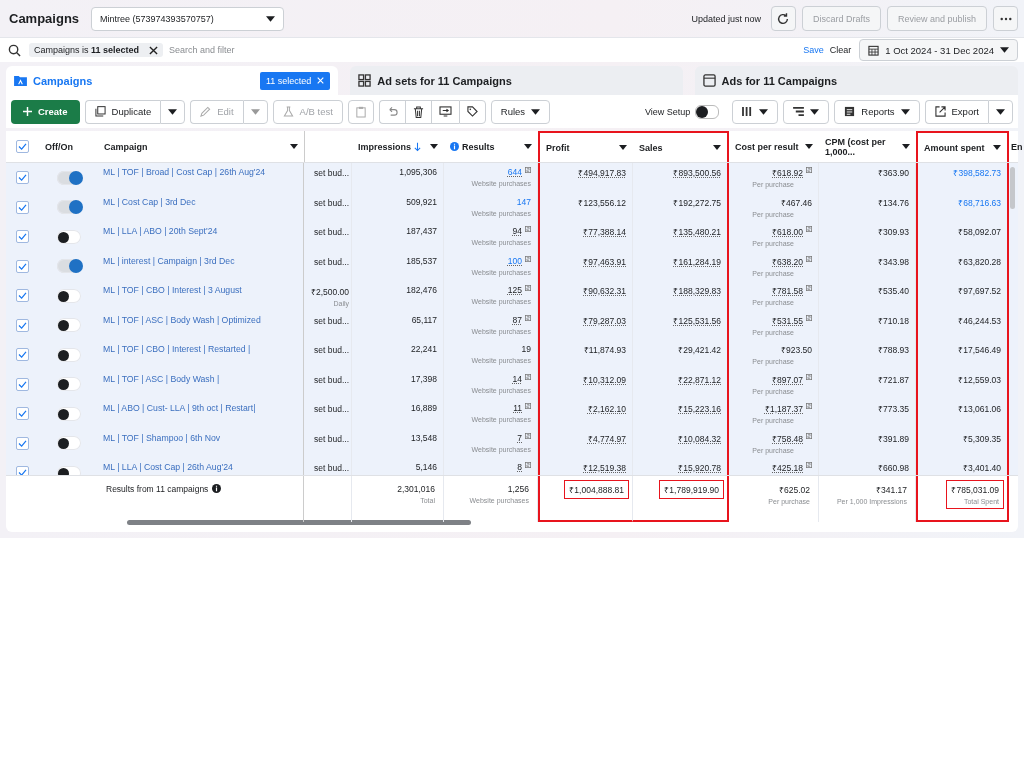  What do you see at coordinates (179, 408) in the screenshot?
I see `campaign-link: ML | ABO | Cust- LLA | 9th oct | Restart|` at bounding box center [179, 408].